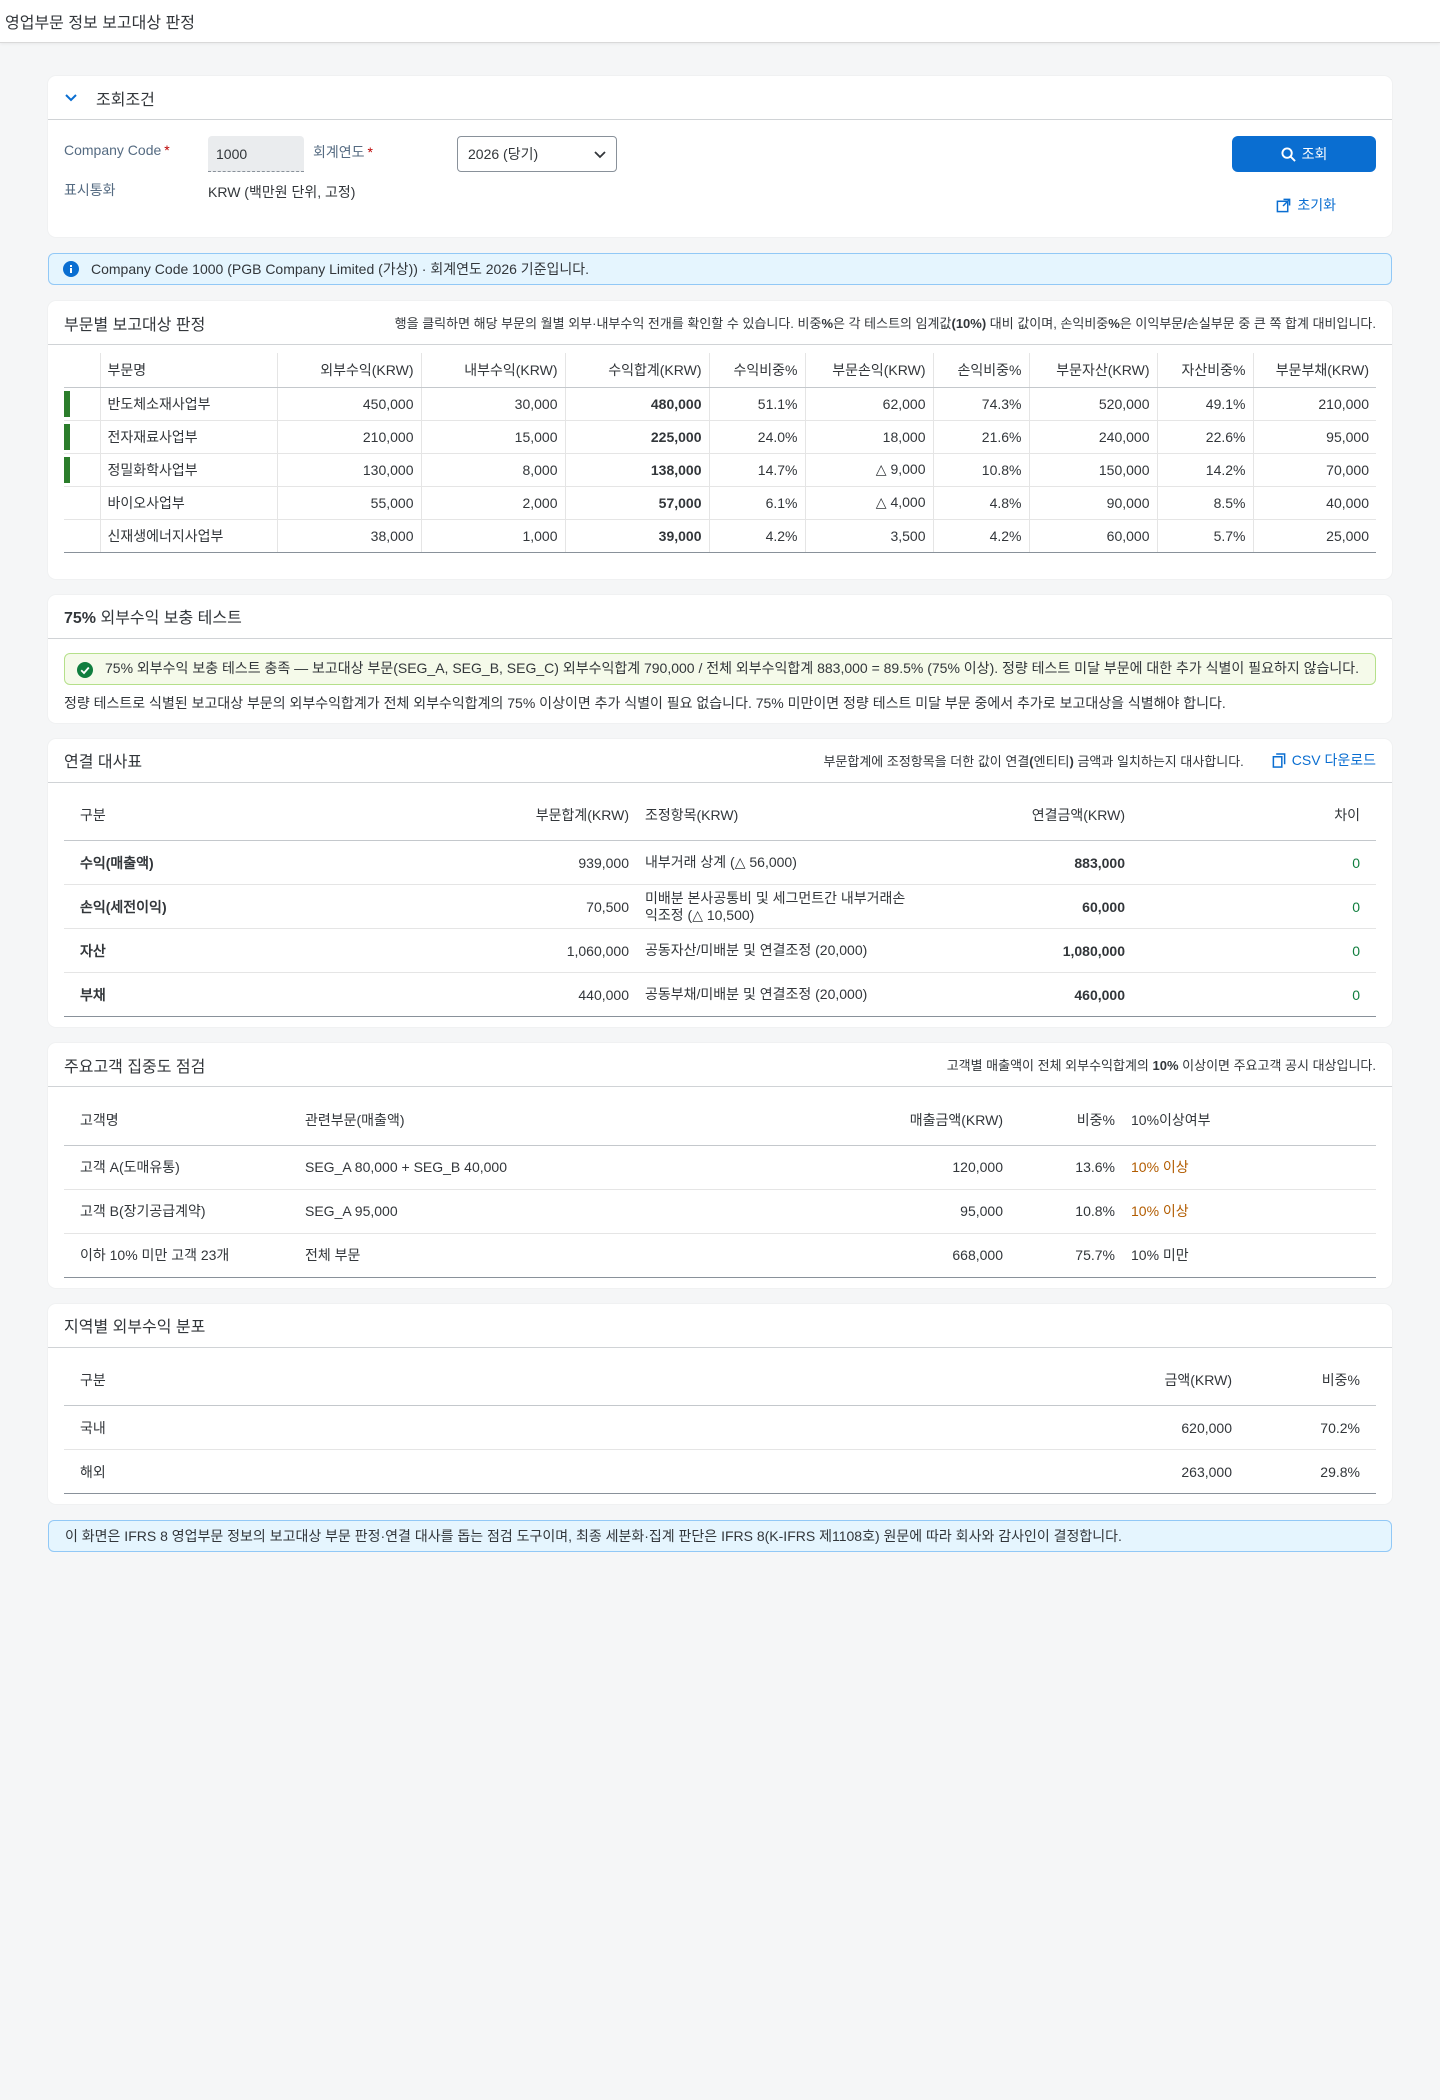 Image resolution: width=1440 pixels, height=2100 pixels. Describe the element at coordinates (117, 150) in the screenshot. I see `company-code-label: Company Code *` at that location.